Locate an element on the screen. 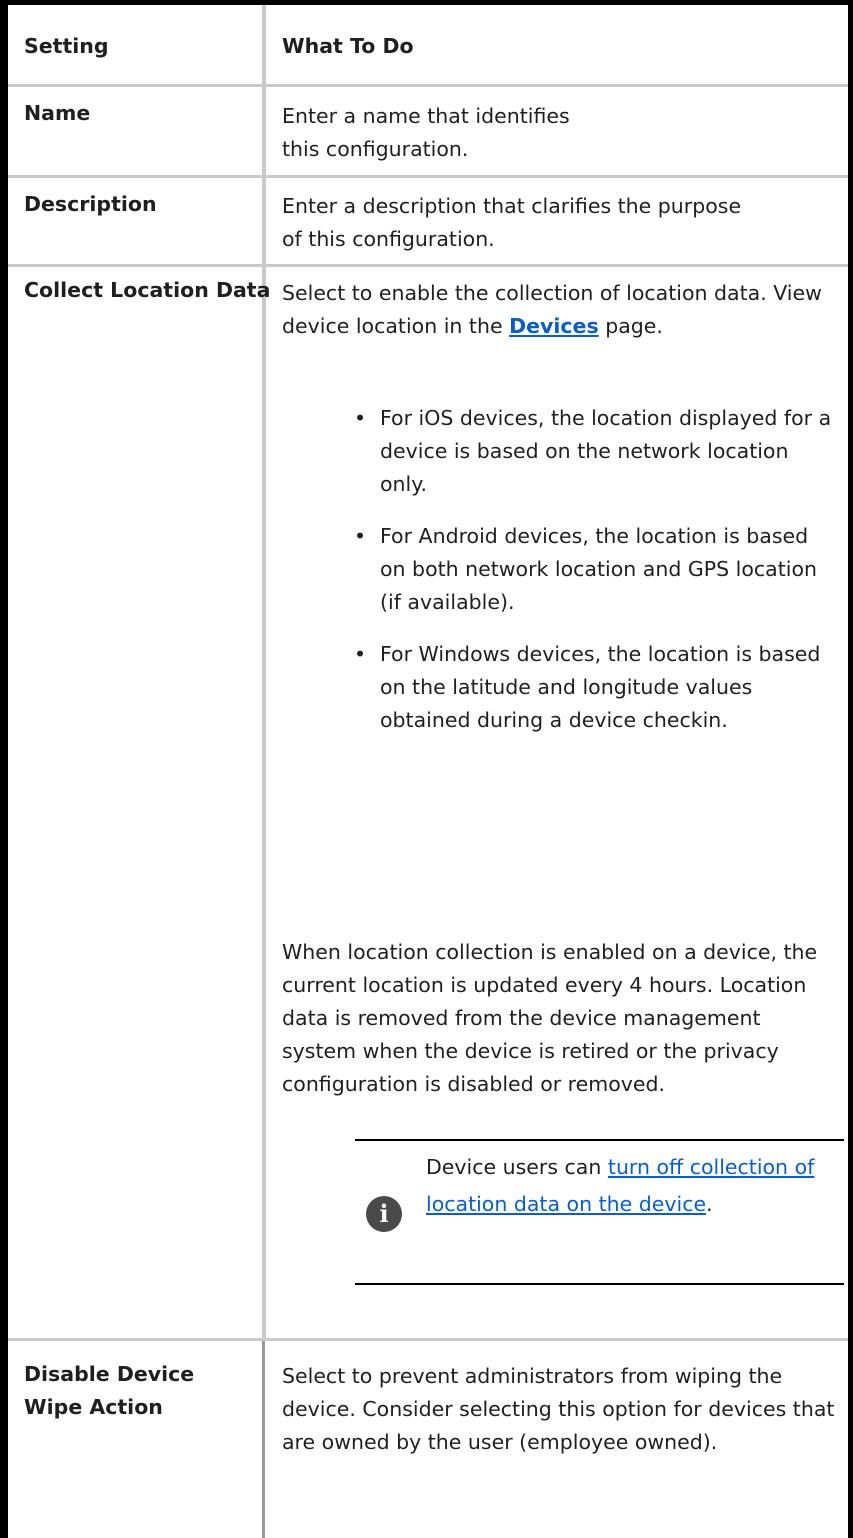 The image size is (853, 1538). note-text: Device users can is located at coordinates (514, 1167).